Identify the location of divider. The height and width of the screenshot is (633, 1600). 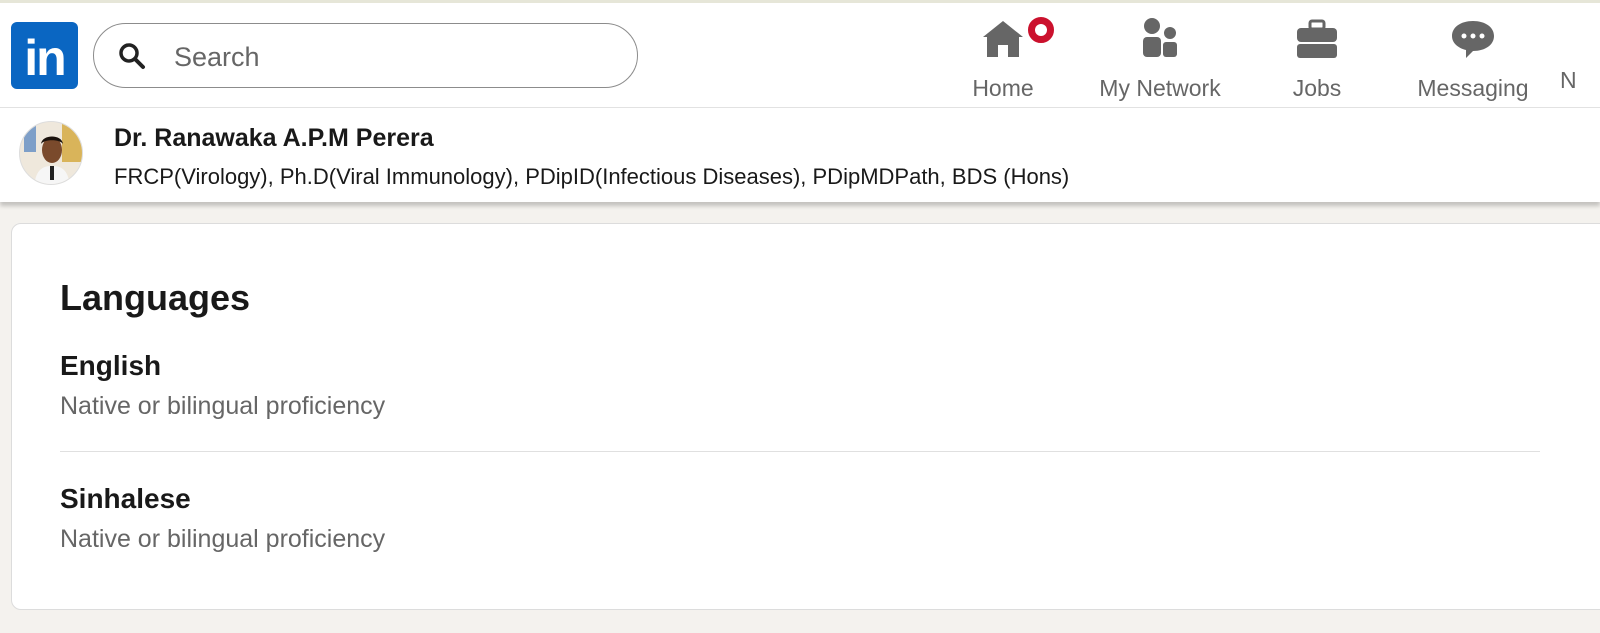
(800, 451).